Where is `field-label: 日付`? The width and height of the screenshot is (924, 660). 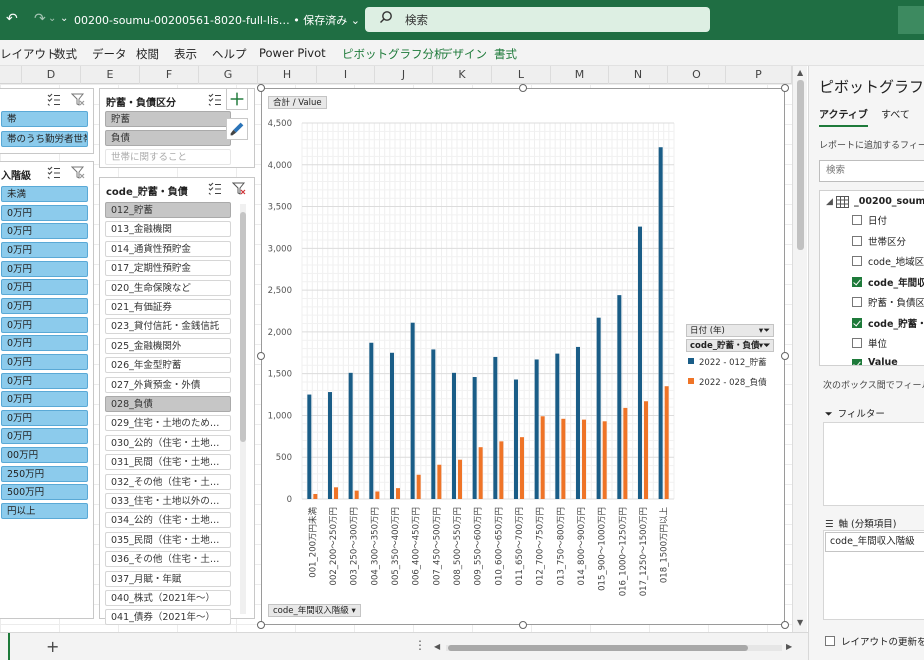
field-label: 日付 is located at coordinates (877, 220).